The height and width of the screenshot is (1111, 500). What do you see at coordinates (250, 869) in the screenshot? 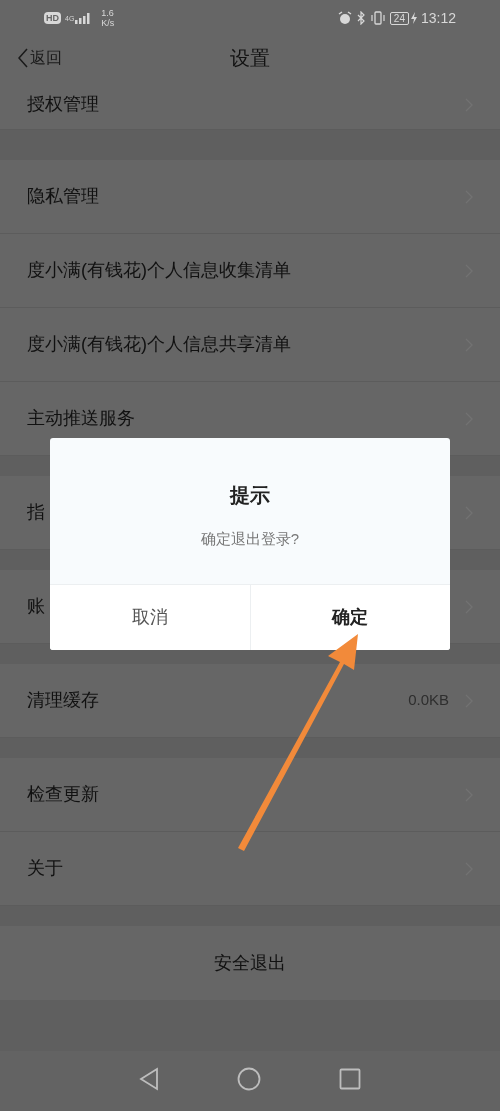
I see `settings-row: 关于` at bounding box center [250, 869].